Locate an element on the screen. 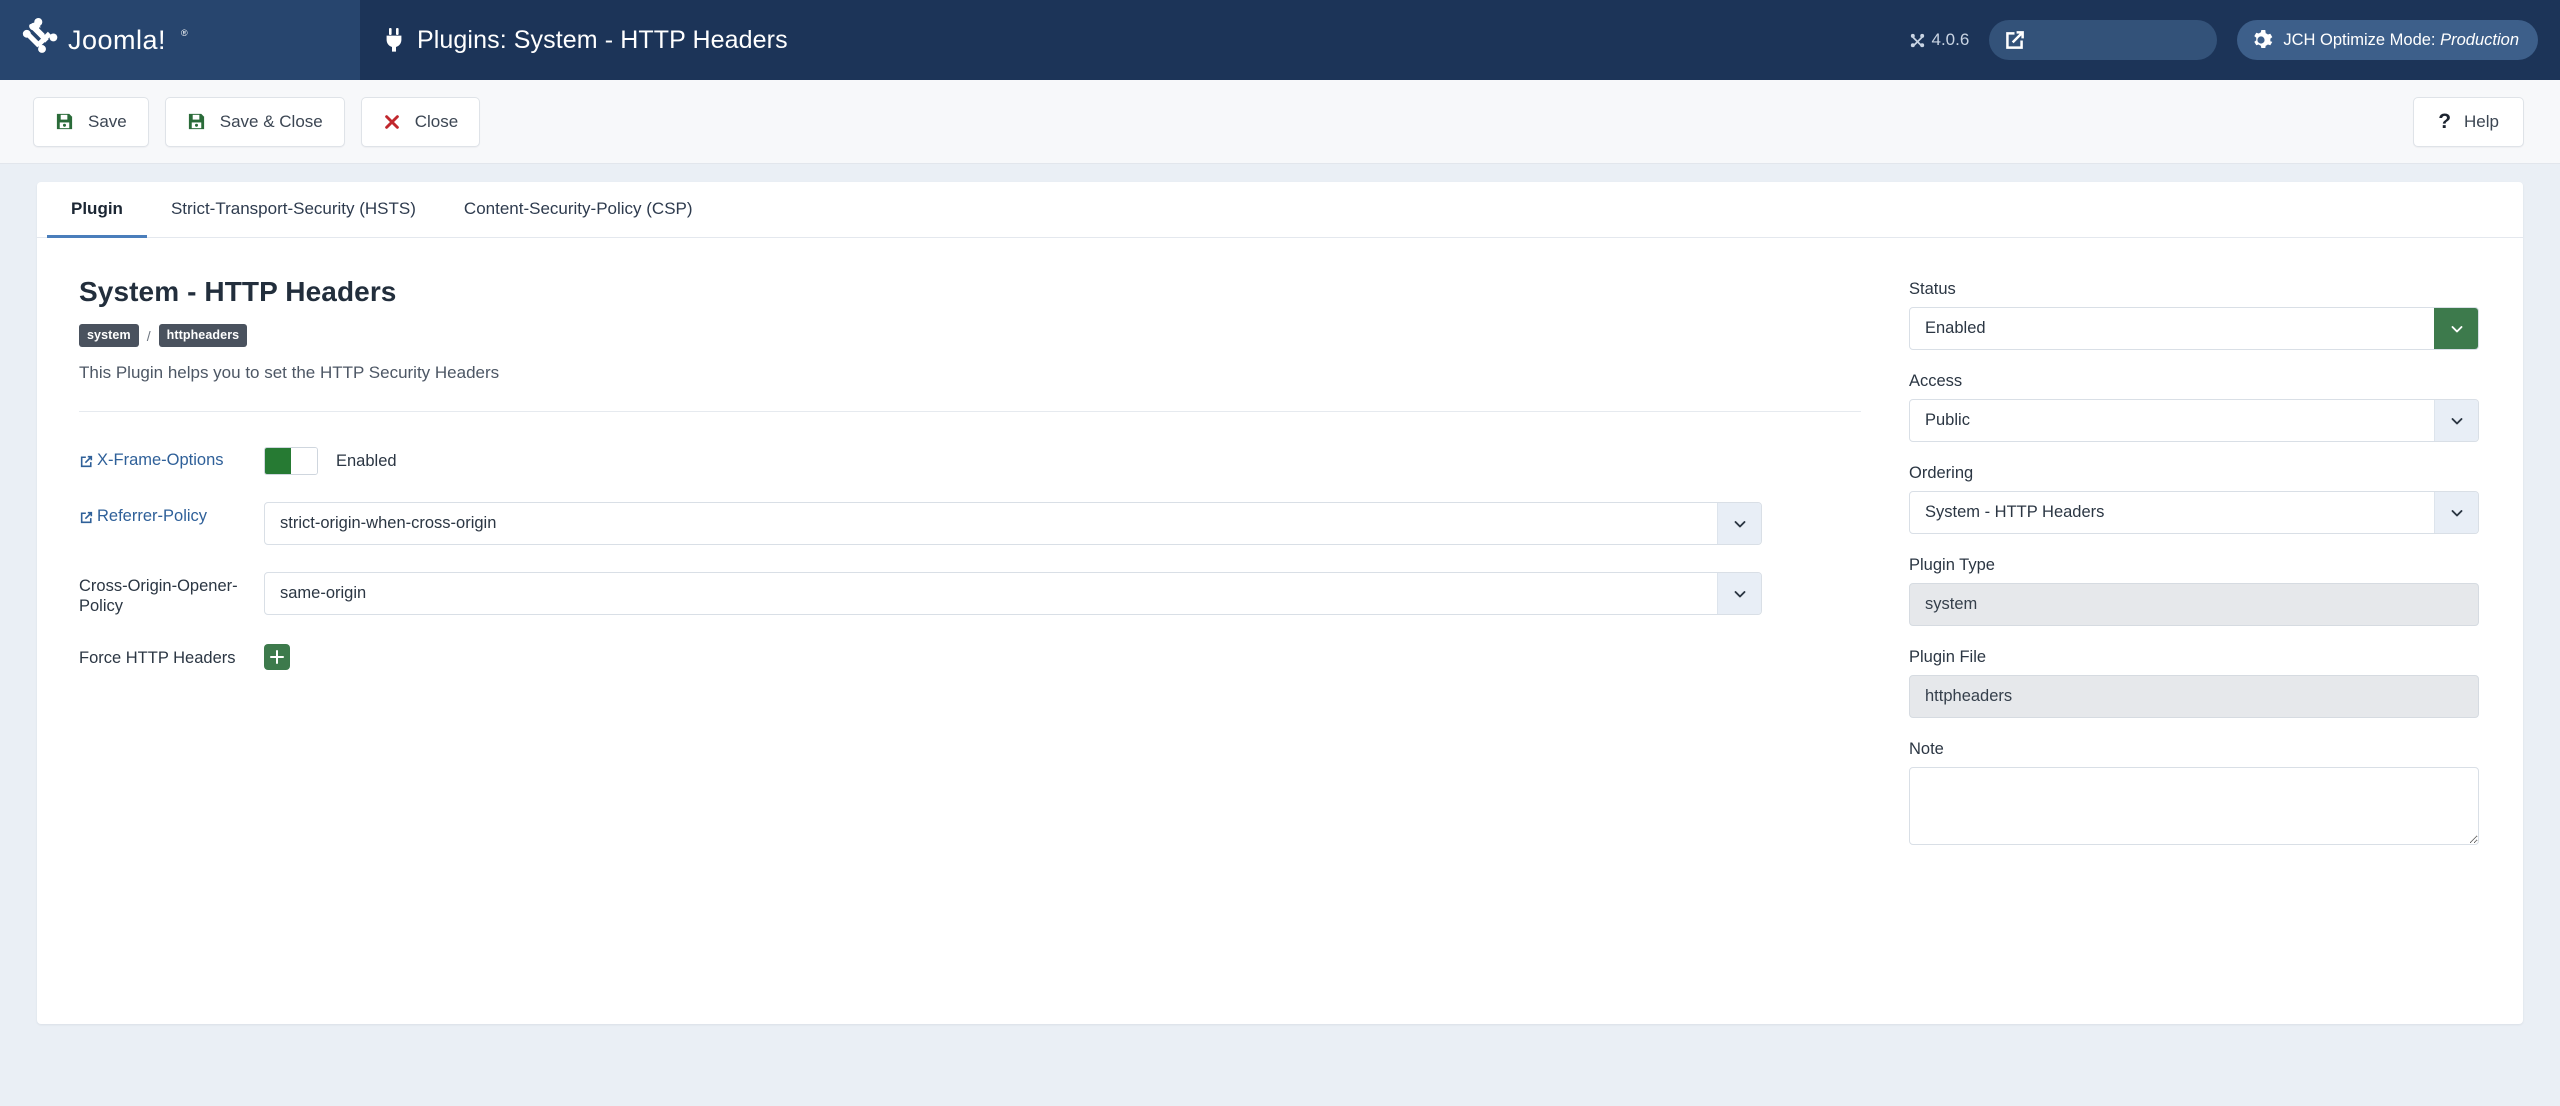  control-force-http-headers is located at coordinates (1066, 659).